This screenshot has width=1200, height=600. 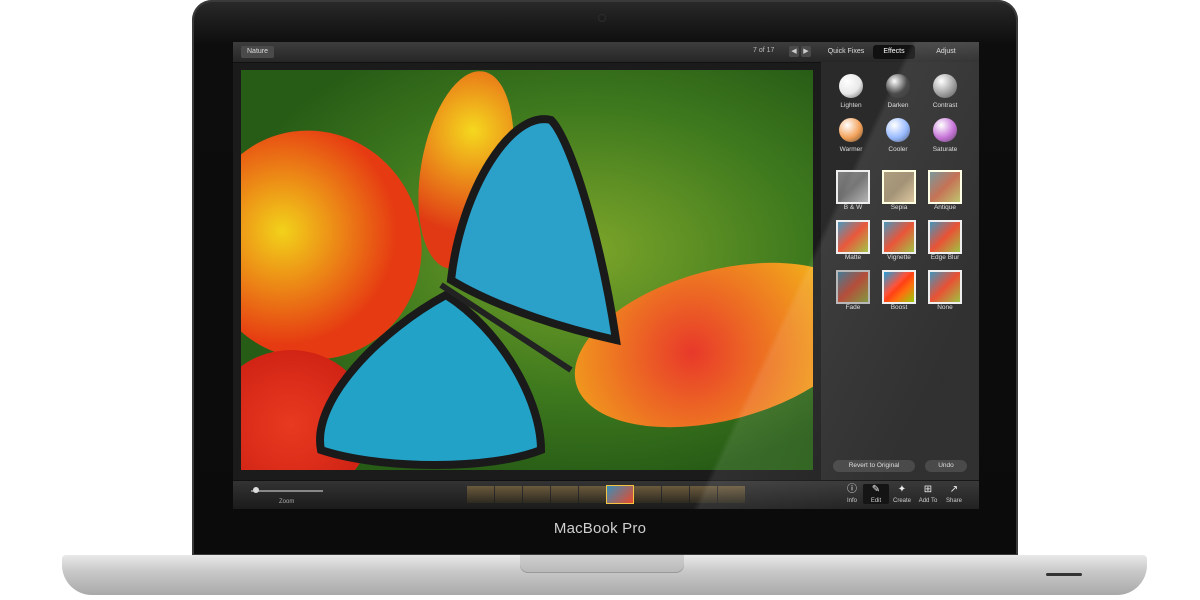 I want to click on tab-effects: Effects, so click(x=894, y=52).